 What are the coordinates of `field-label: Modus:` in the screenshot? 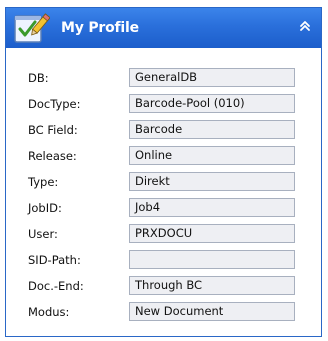 It's located at (49, 312).